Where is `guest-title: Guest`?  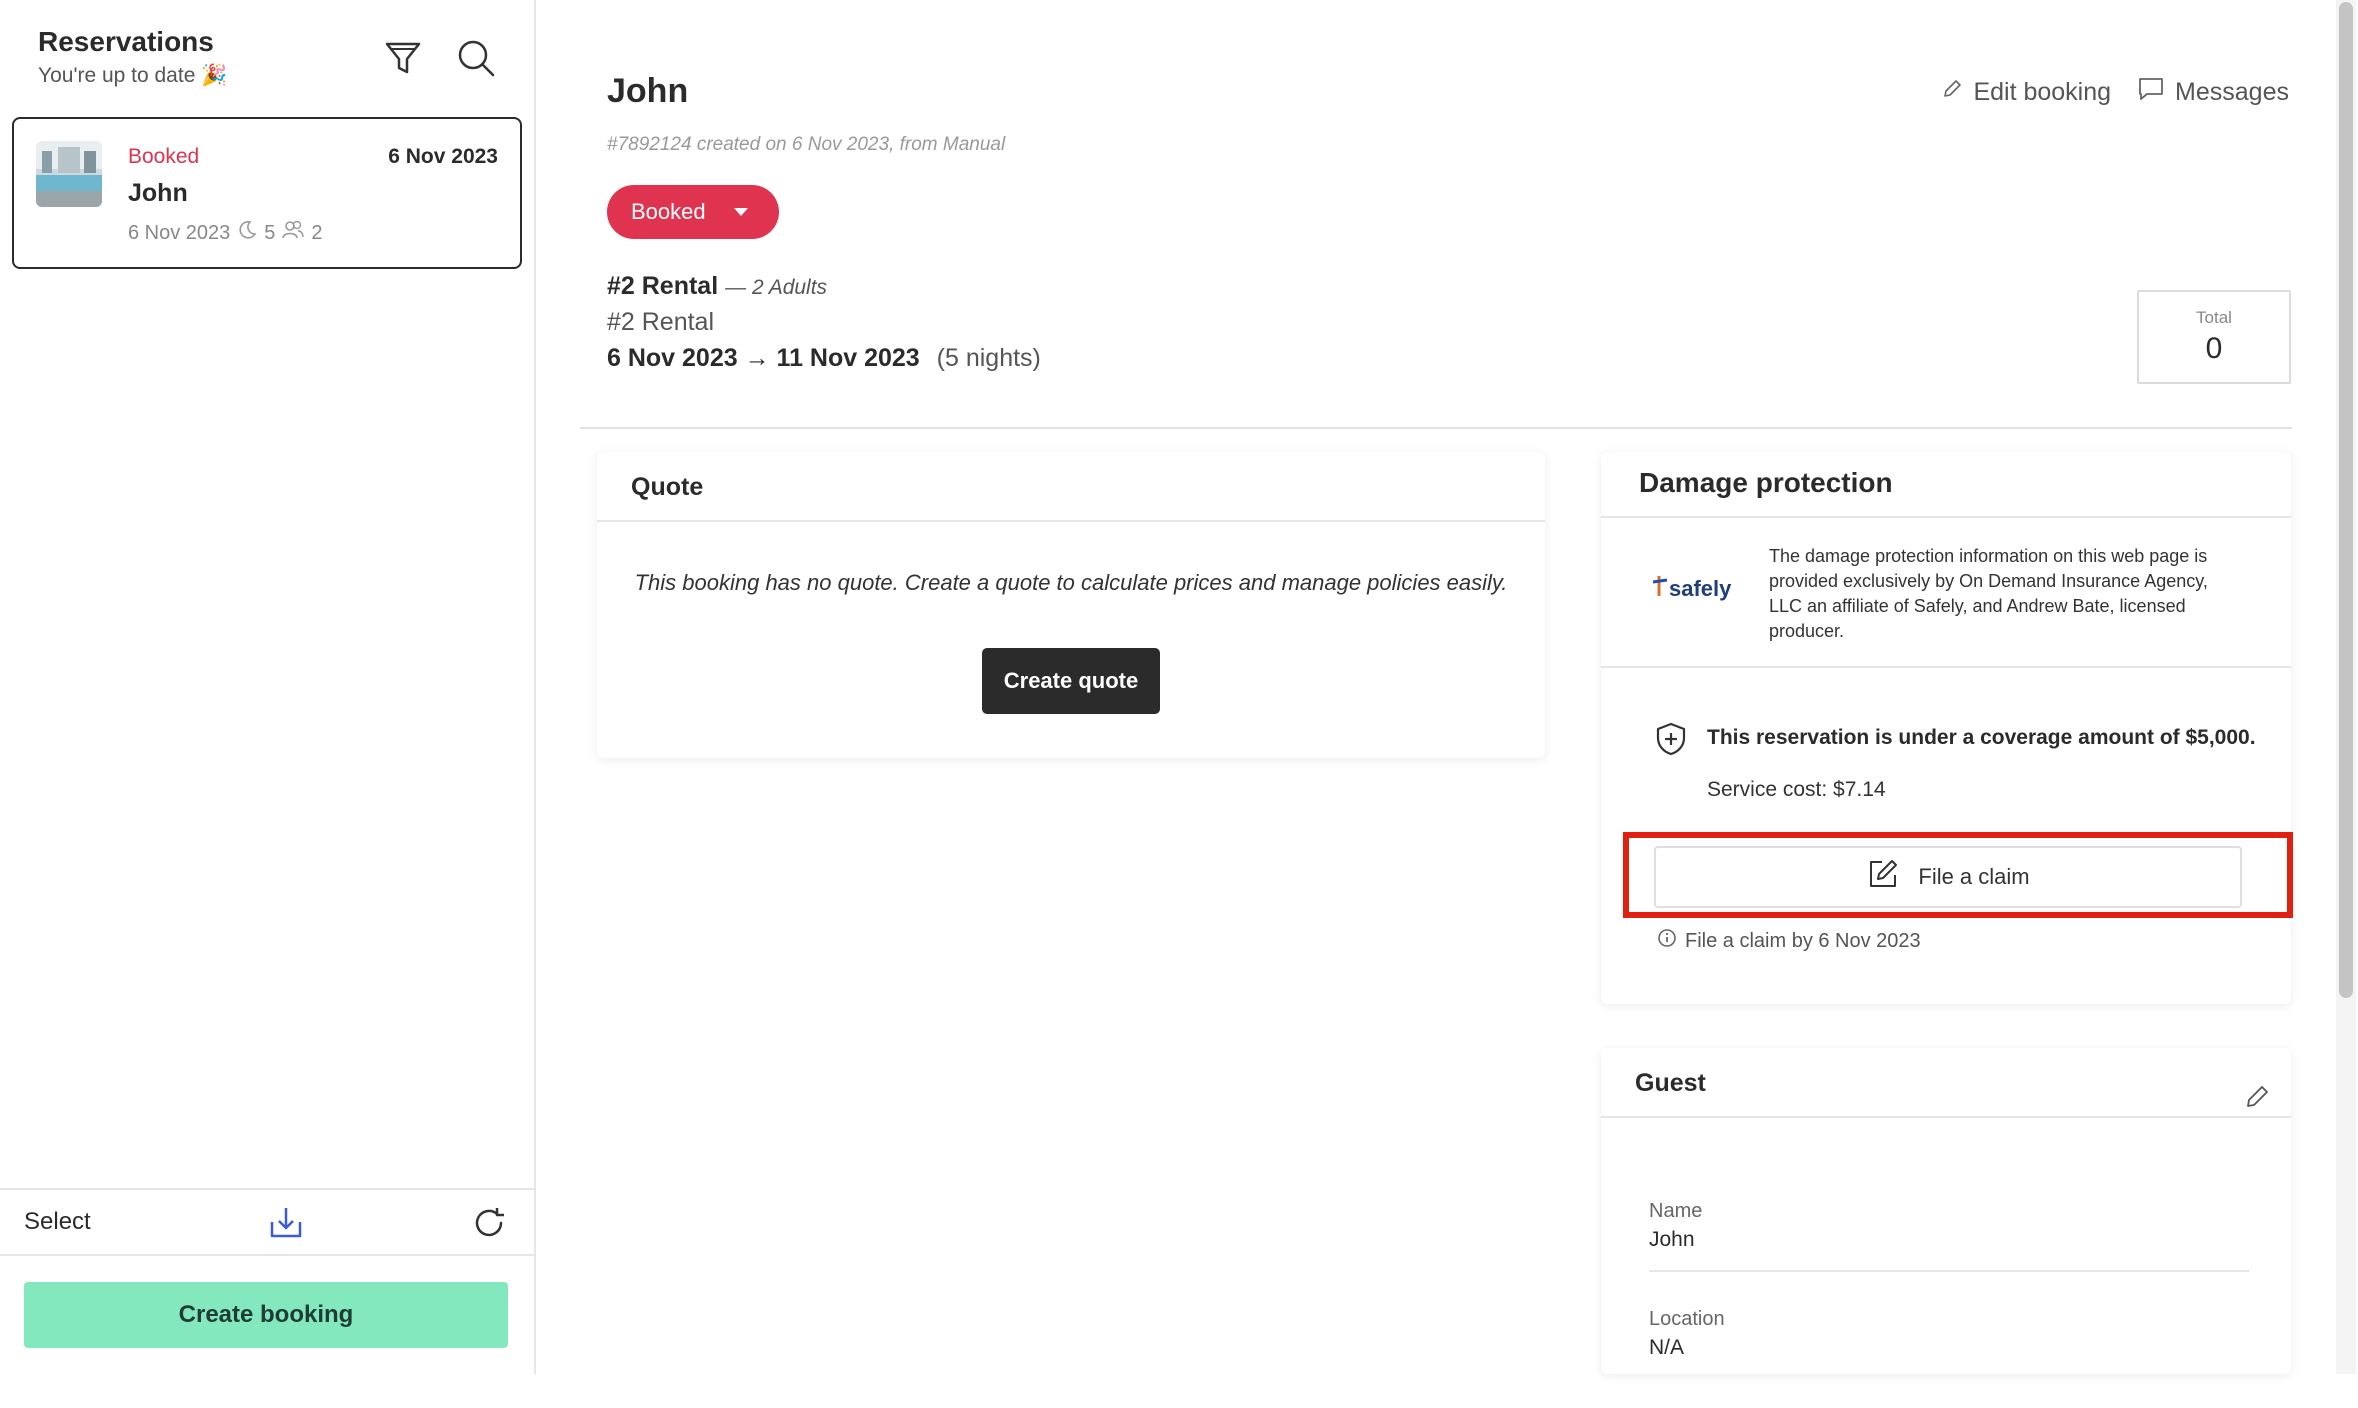
guest-title: Guest is located at coordinates (1670, 1083).